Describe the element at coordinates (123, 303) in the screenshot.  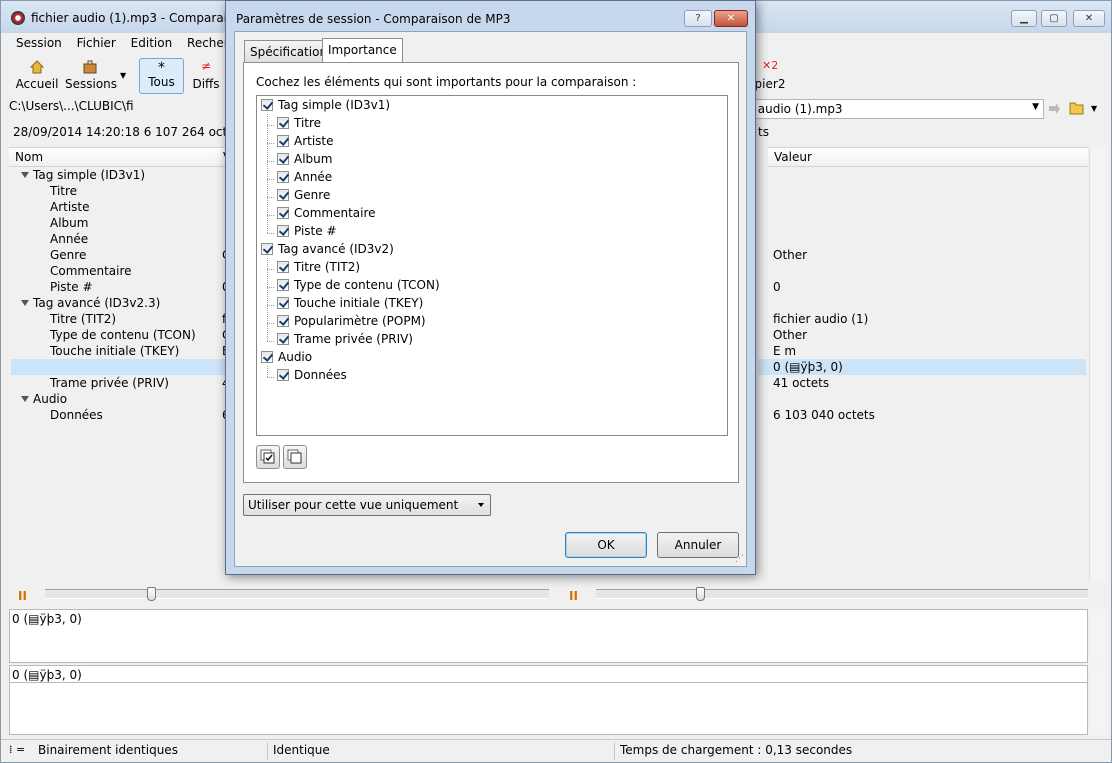
I see `tree-row: Tag avancé (ID3v2.3)` at that location.